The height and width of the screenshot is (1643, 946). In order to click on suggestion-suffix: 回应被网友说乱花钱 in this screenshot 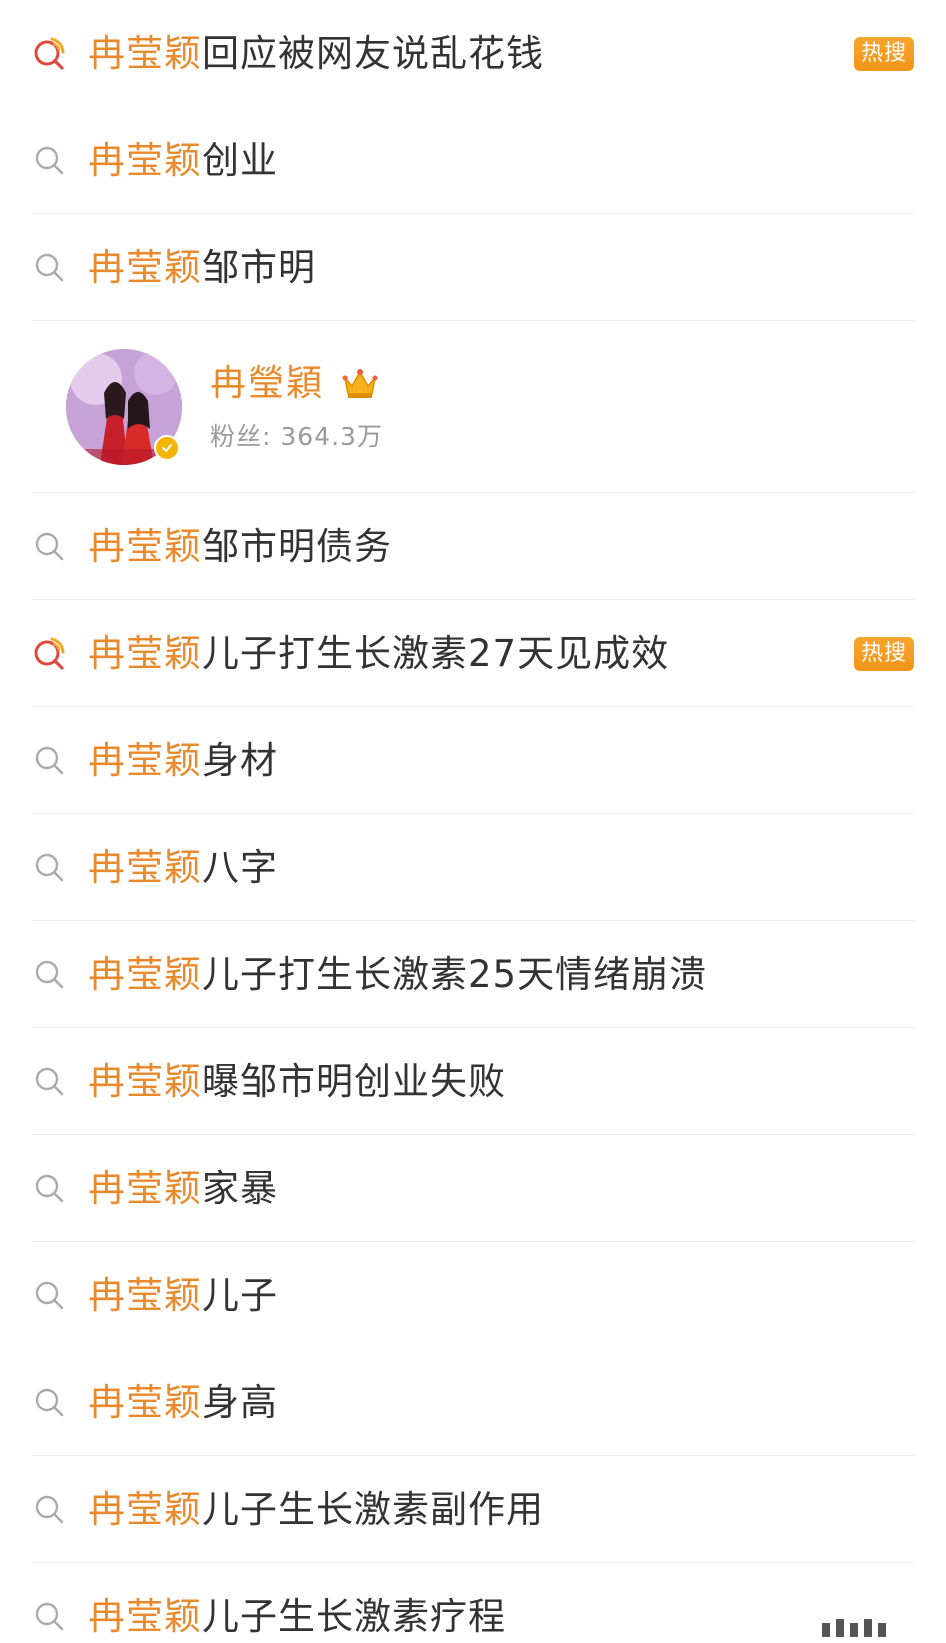, I will do `click(373, 53)`.